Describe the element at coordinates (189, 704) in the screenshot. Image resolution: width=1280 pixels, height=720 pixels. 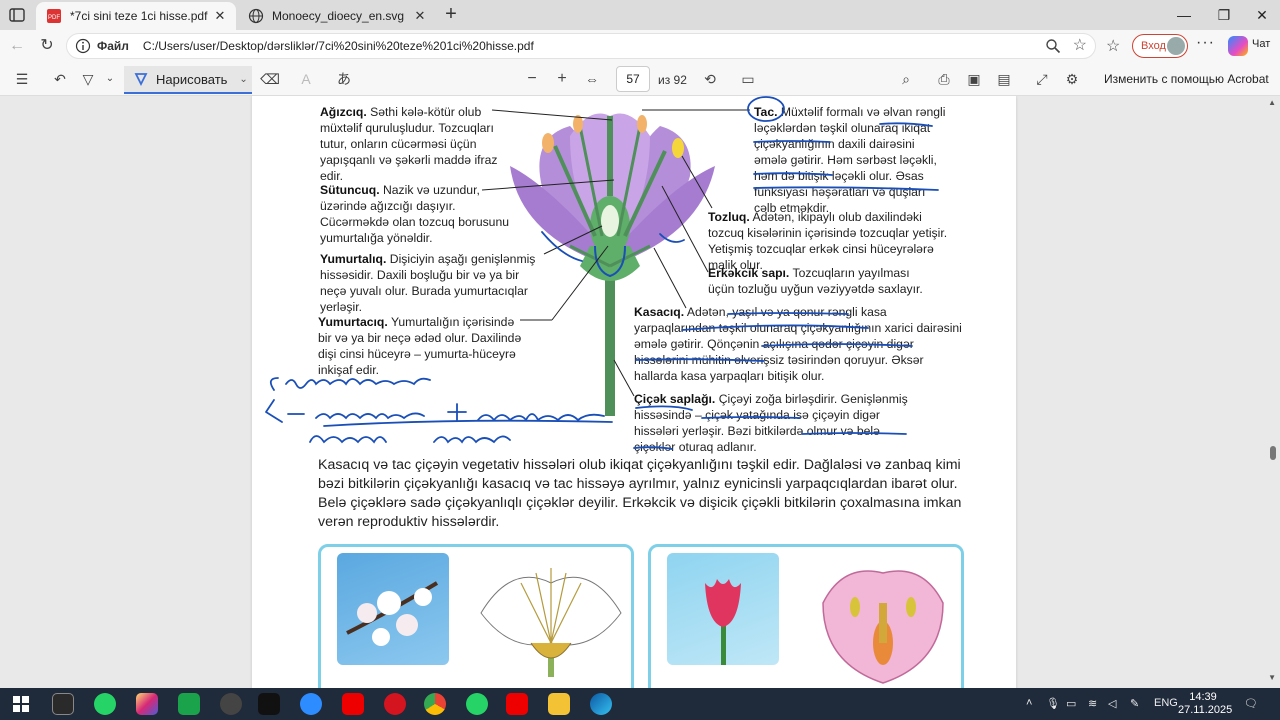
I see `camera-app-icon` at that location.